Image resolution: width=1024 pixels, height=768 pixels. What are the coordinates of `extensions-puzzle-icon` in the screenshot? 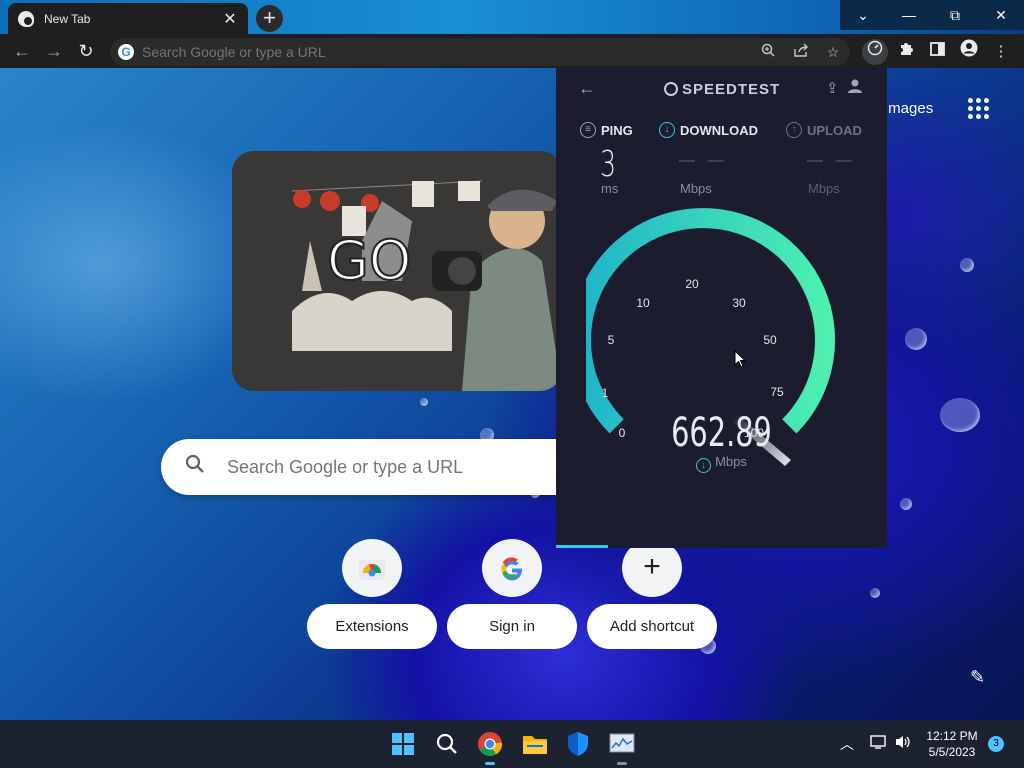 It's located at (906, 52).